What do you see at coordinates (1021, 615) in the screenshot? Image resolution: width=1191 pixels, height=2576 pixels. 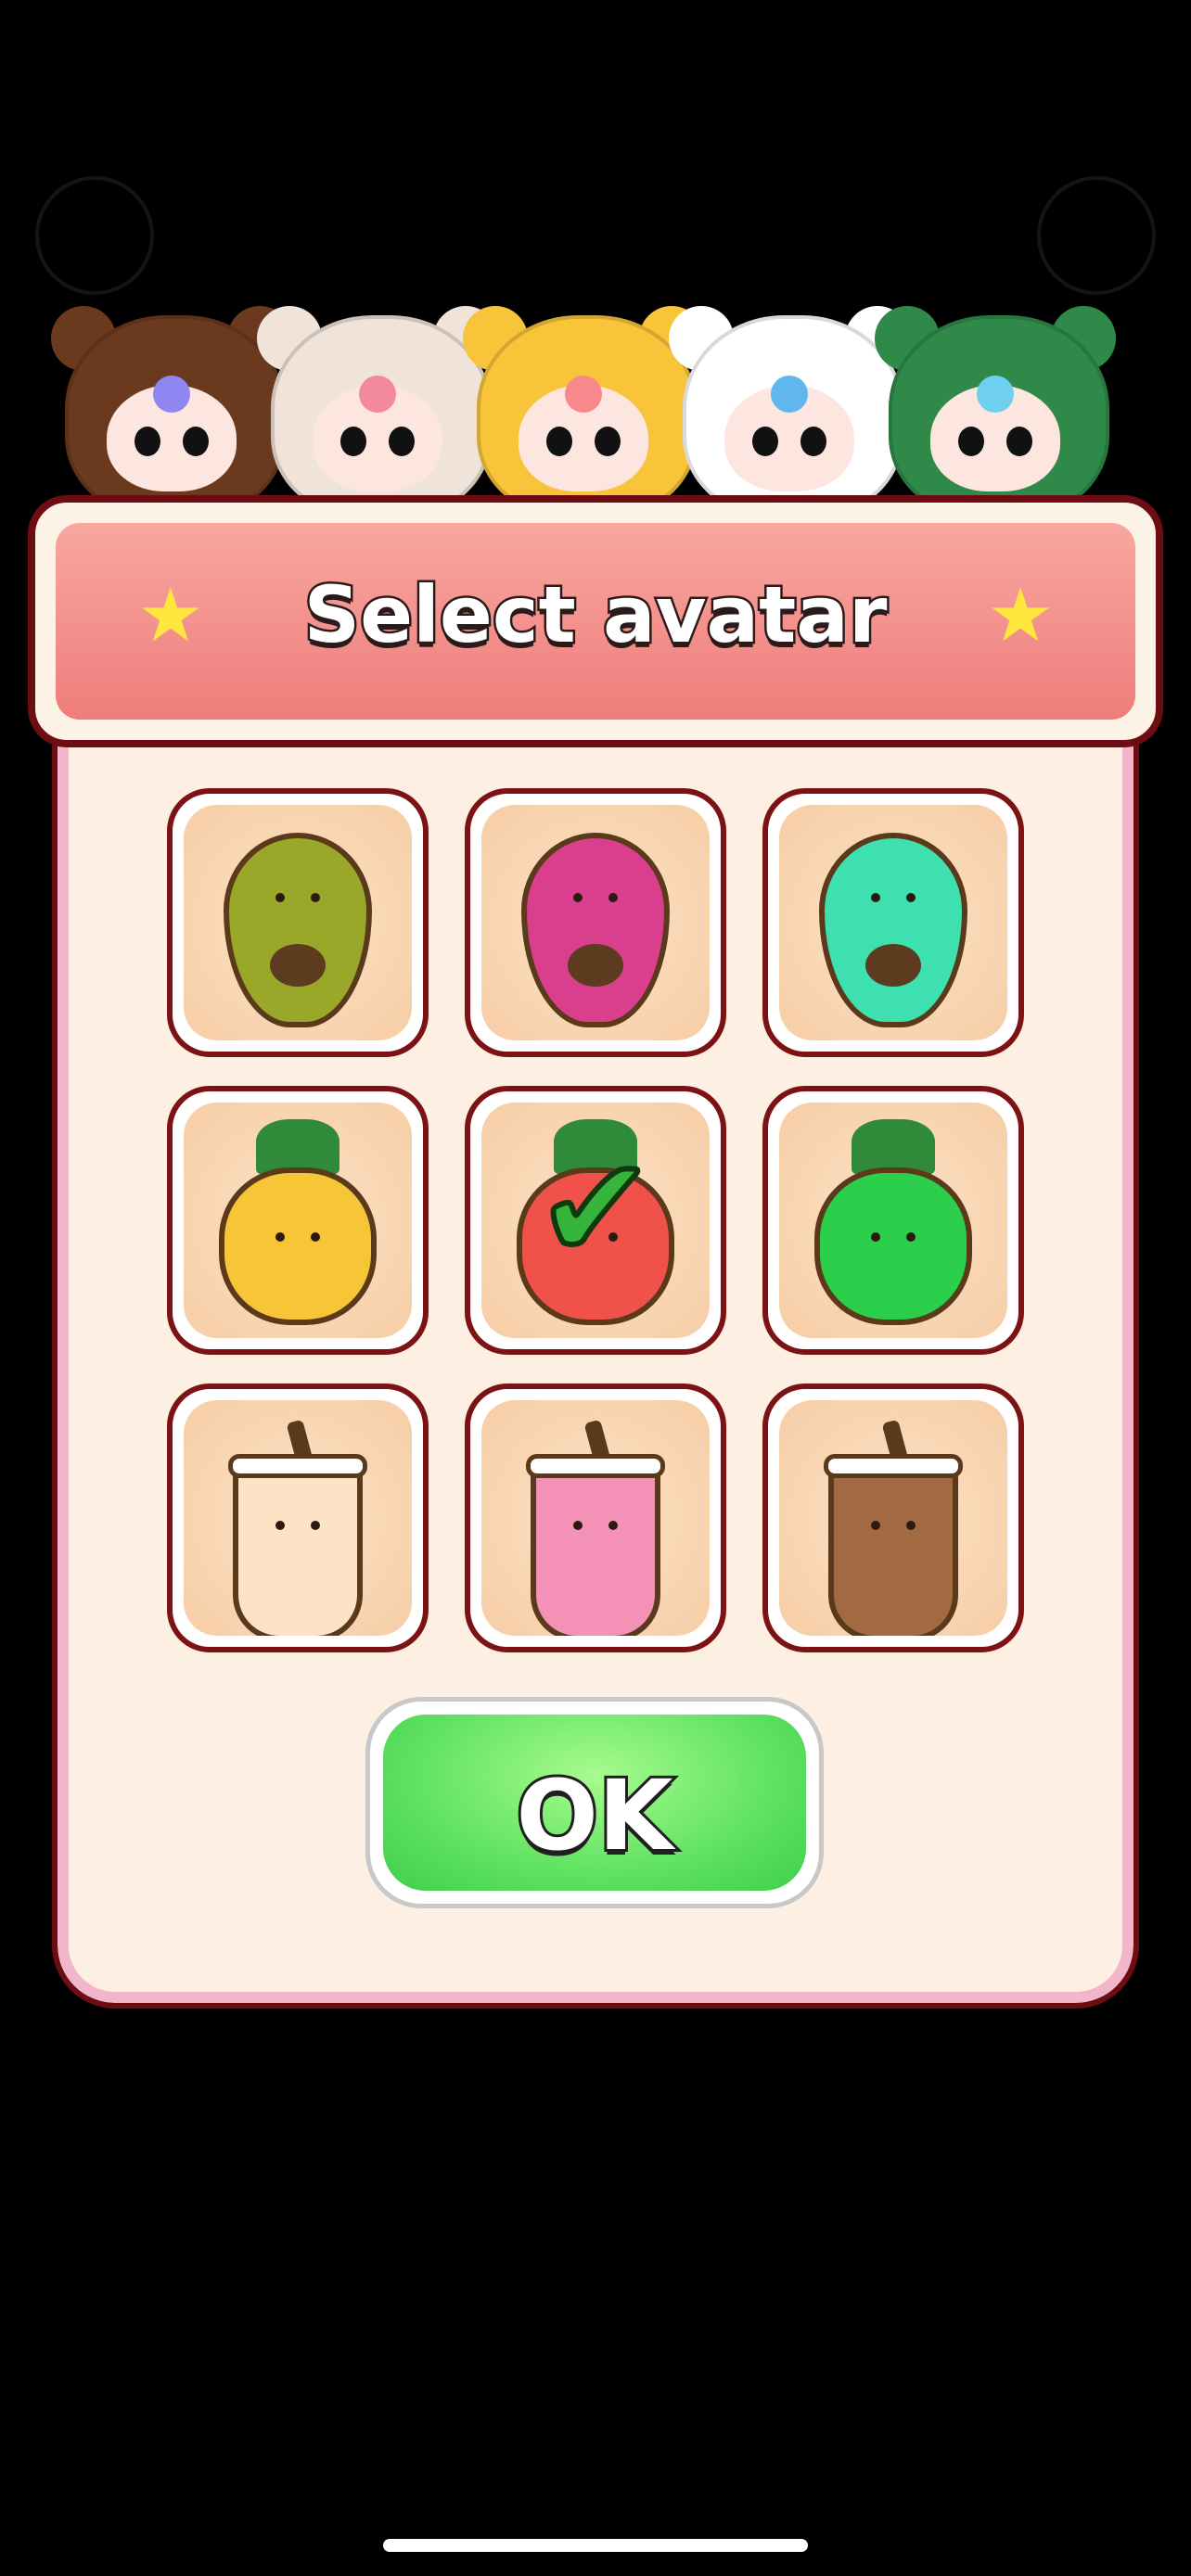 I see `star-icon: ★` at bounding box center [1021, 615].